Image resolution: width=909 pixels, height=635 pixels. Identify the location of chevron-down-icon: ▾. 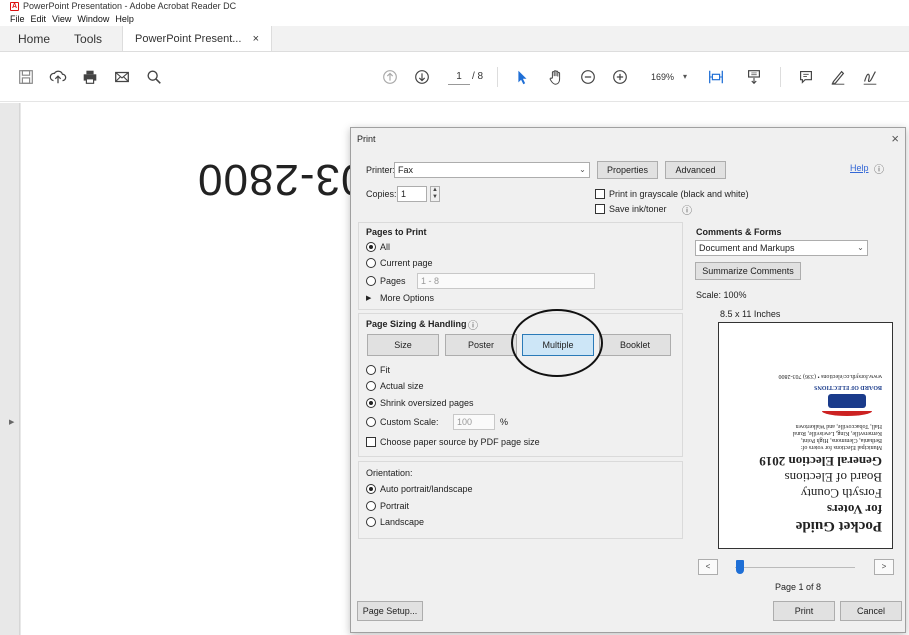
(685, 77).